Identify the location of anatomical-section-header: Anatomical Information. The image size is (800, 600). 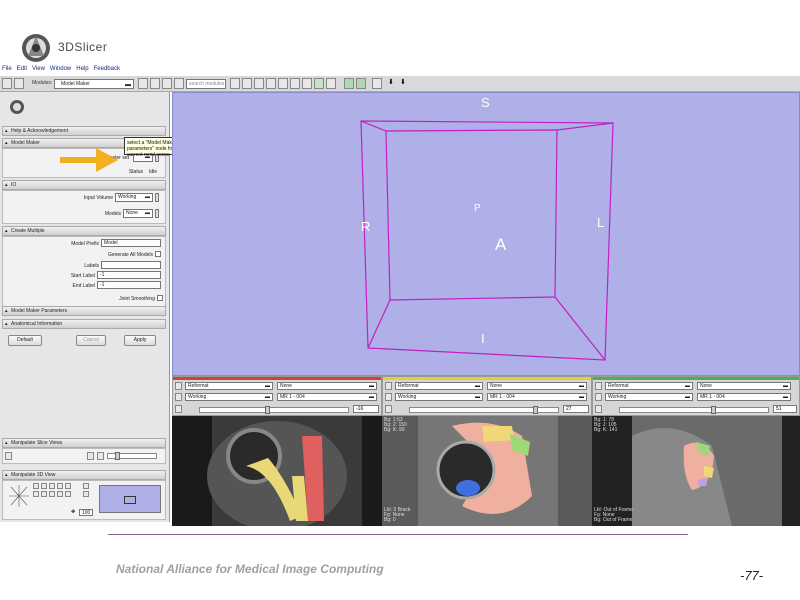
(84, 324).